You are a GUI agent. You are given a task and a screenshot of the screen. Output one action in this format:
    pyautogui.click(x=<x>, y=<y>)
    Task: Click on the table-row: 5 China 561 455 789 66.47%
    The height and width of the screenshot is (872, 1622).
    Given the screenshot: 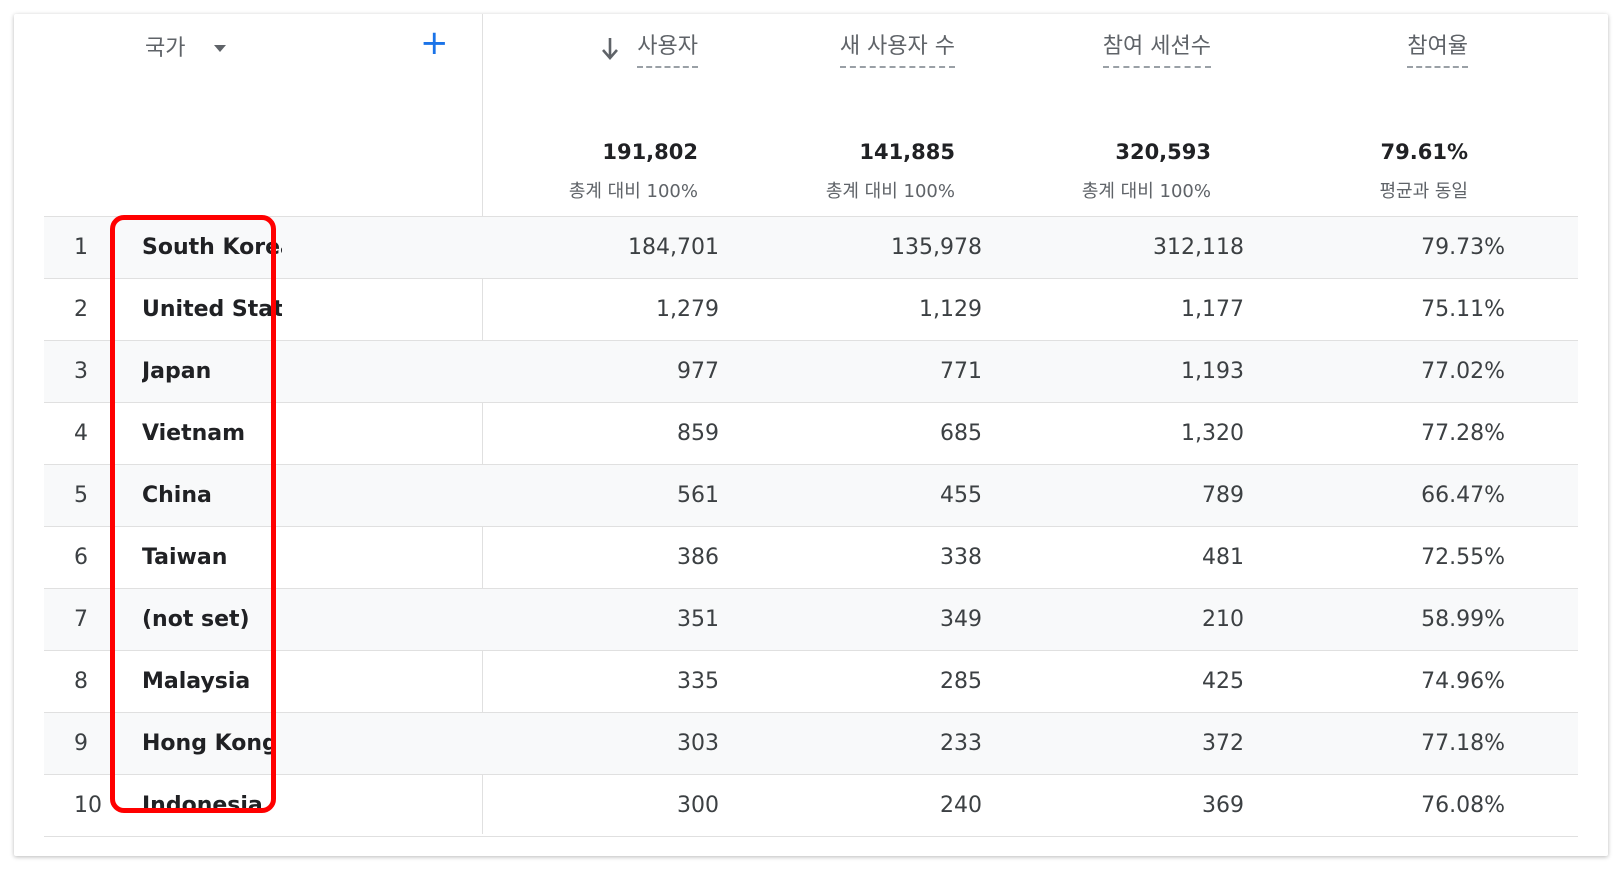 What is the action you would take?
    pyautogui.click(x=811, y=495)
    